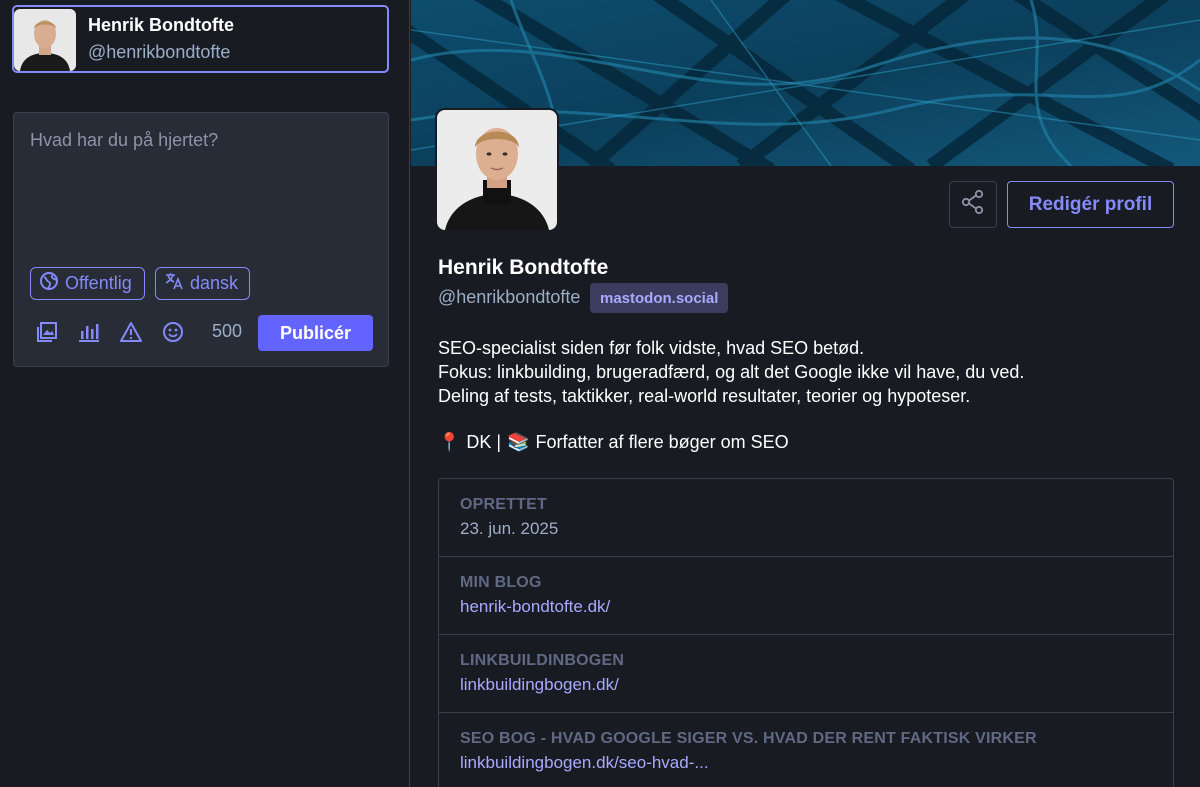 The height and width of the screenshot is (787, 1200). I want to click on field-value: 23. jun. 2025, so click(509, 528).